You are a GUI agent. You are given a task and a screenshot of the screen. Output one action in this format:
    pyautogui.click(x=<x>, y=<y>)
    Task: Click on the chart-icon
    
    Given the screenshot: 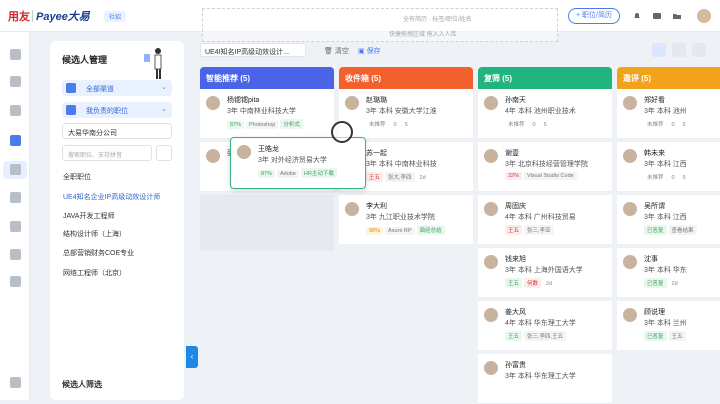 What is the action you would take?
    pyautogui.click(x=15, y=254)
    